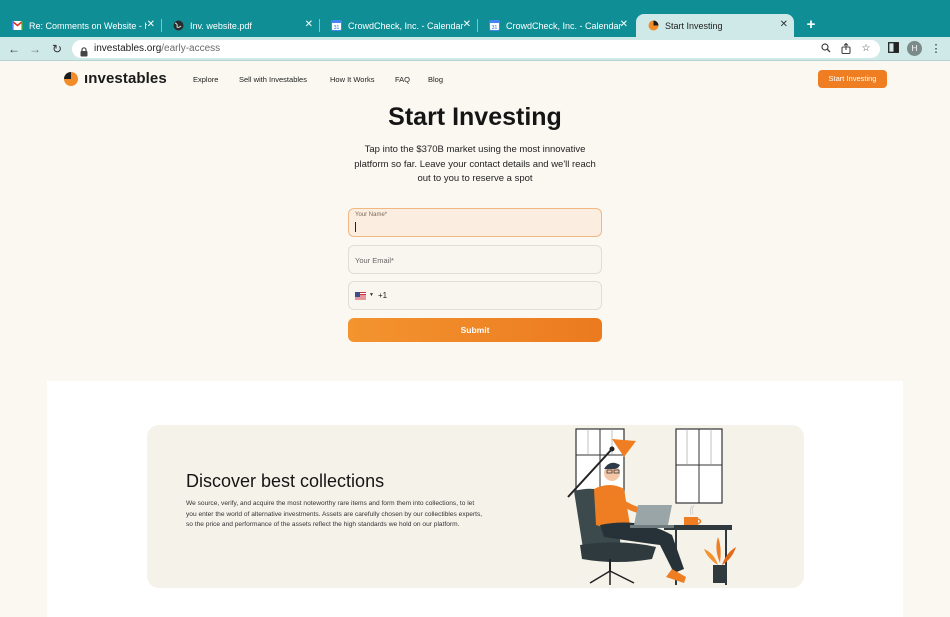  Describe the element at coordinates (88, 25) in the screenshot. I see `tab-title: Re: Comments on Website - he` at that location.